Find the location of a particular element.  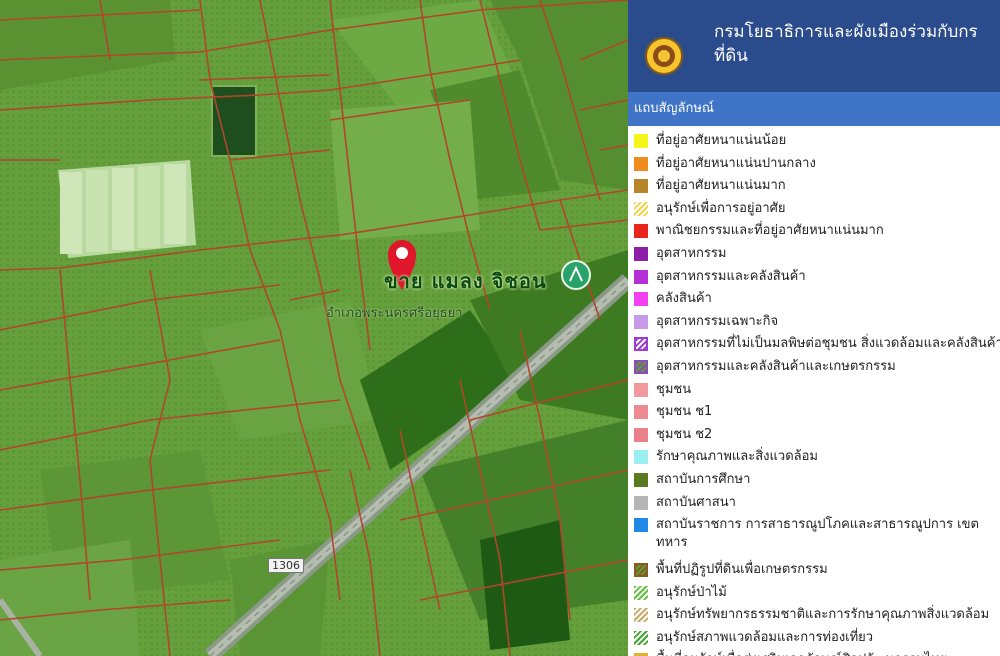

map-place-label: ขาย แมลง จิชอน is located at coordinates (465, 281).